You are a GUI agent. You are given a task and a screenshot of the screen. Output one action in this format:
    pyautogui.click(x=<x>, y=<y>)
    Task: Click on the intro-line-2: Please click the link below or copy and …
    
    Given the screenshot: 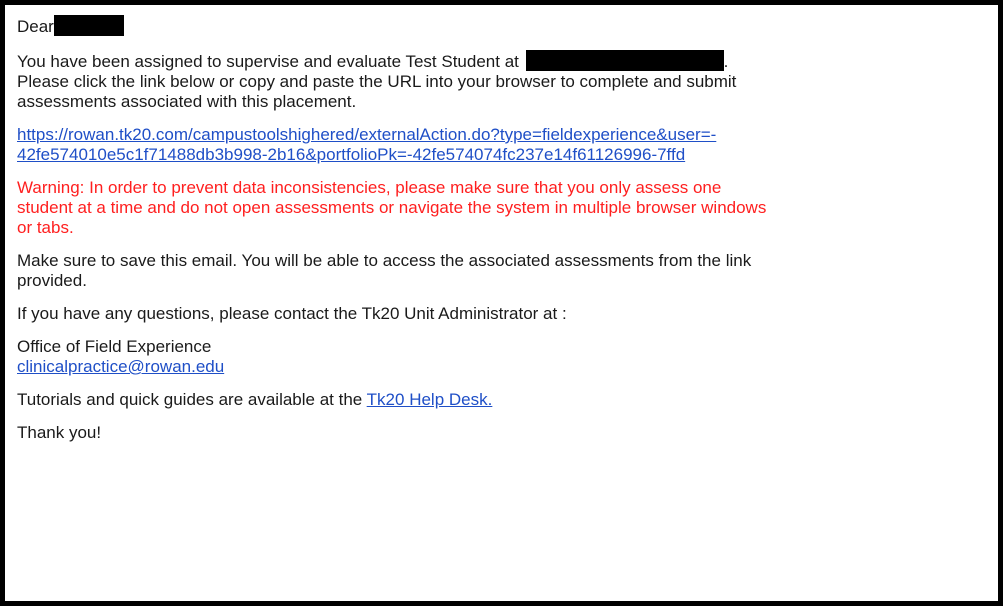 What is the action you would take?
    pyautogui.click(x=377, y=81)
    